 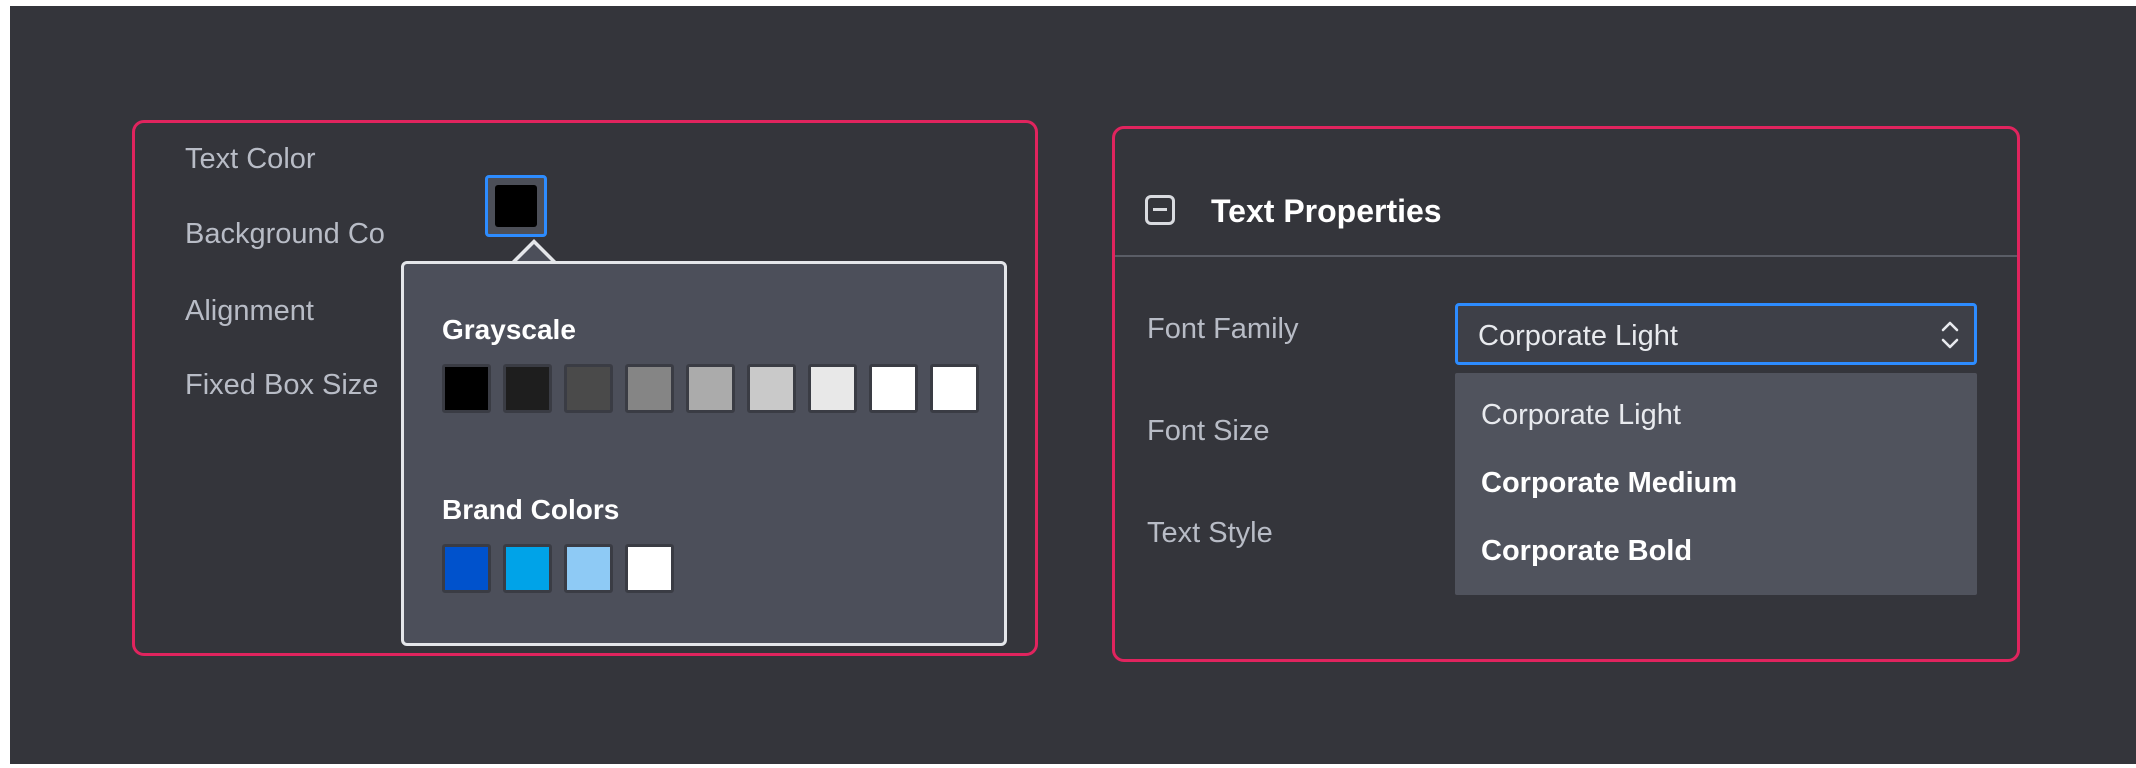 I want to click on collapse-icon, so click(x=1160, y=210).